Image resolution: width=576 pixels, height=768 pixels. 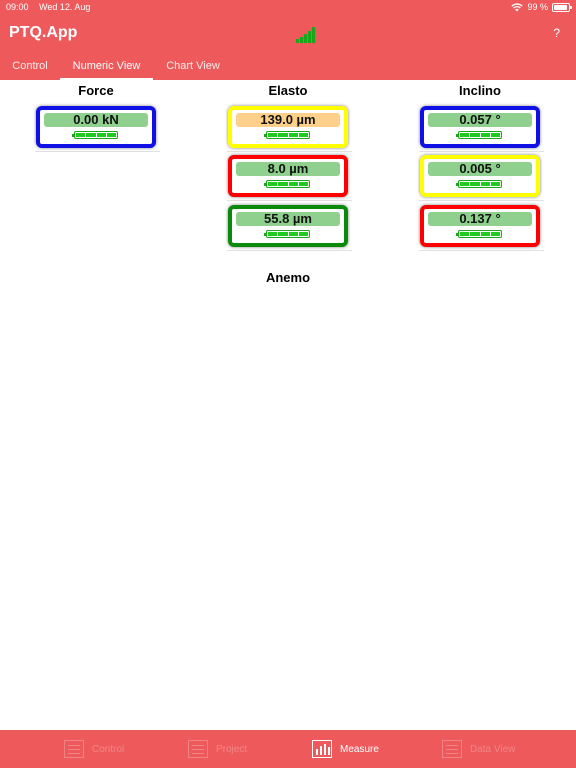 What do you see at coordinates (537, 7) in the screenshot?
I see `battery-percent: 99 %` at bounding box center [537, 7].